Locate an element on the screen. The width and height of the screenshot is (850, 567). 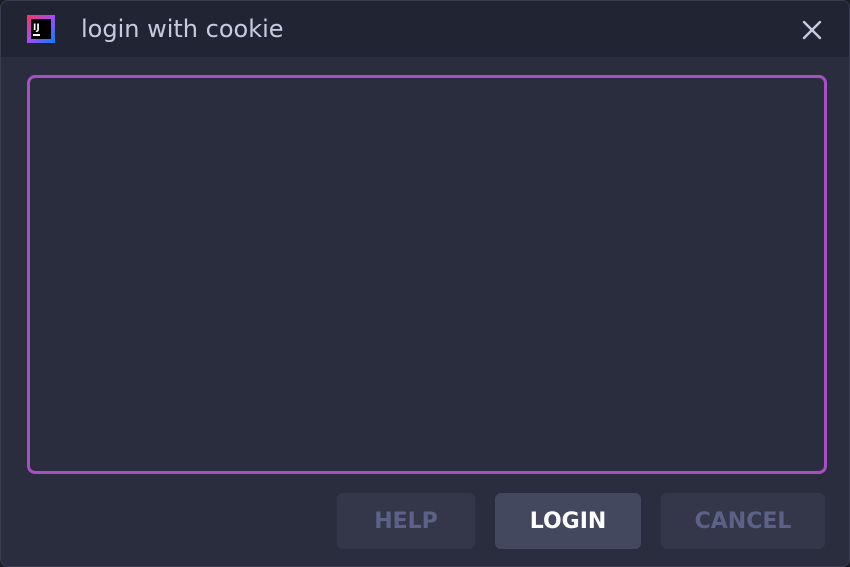
title-bar: IJ login with cookie is located at coordinates (425, 29).